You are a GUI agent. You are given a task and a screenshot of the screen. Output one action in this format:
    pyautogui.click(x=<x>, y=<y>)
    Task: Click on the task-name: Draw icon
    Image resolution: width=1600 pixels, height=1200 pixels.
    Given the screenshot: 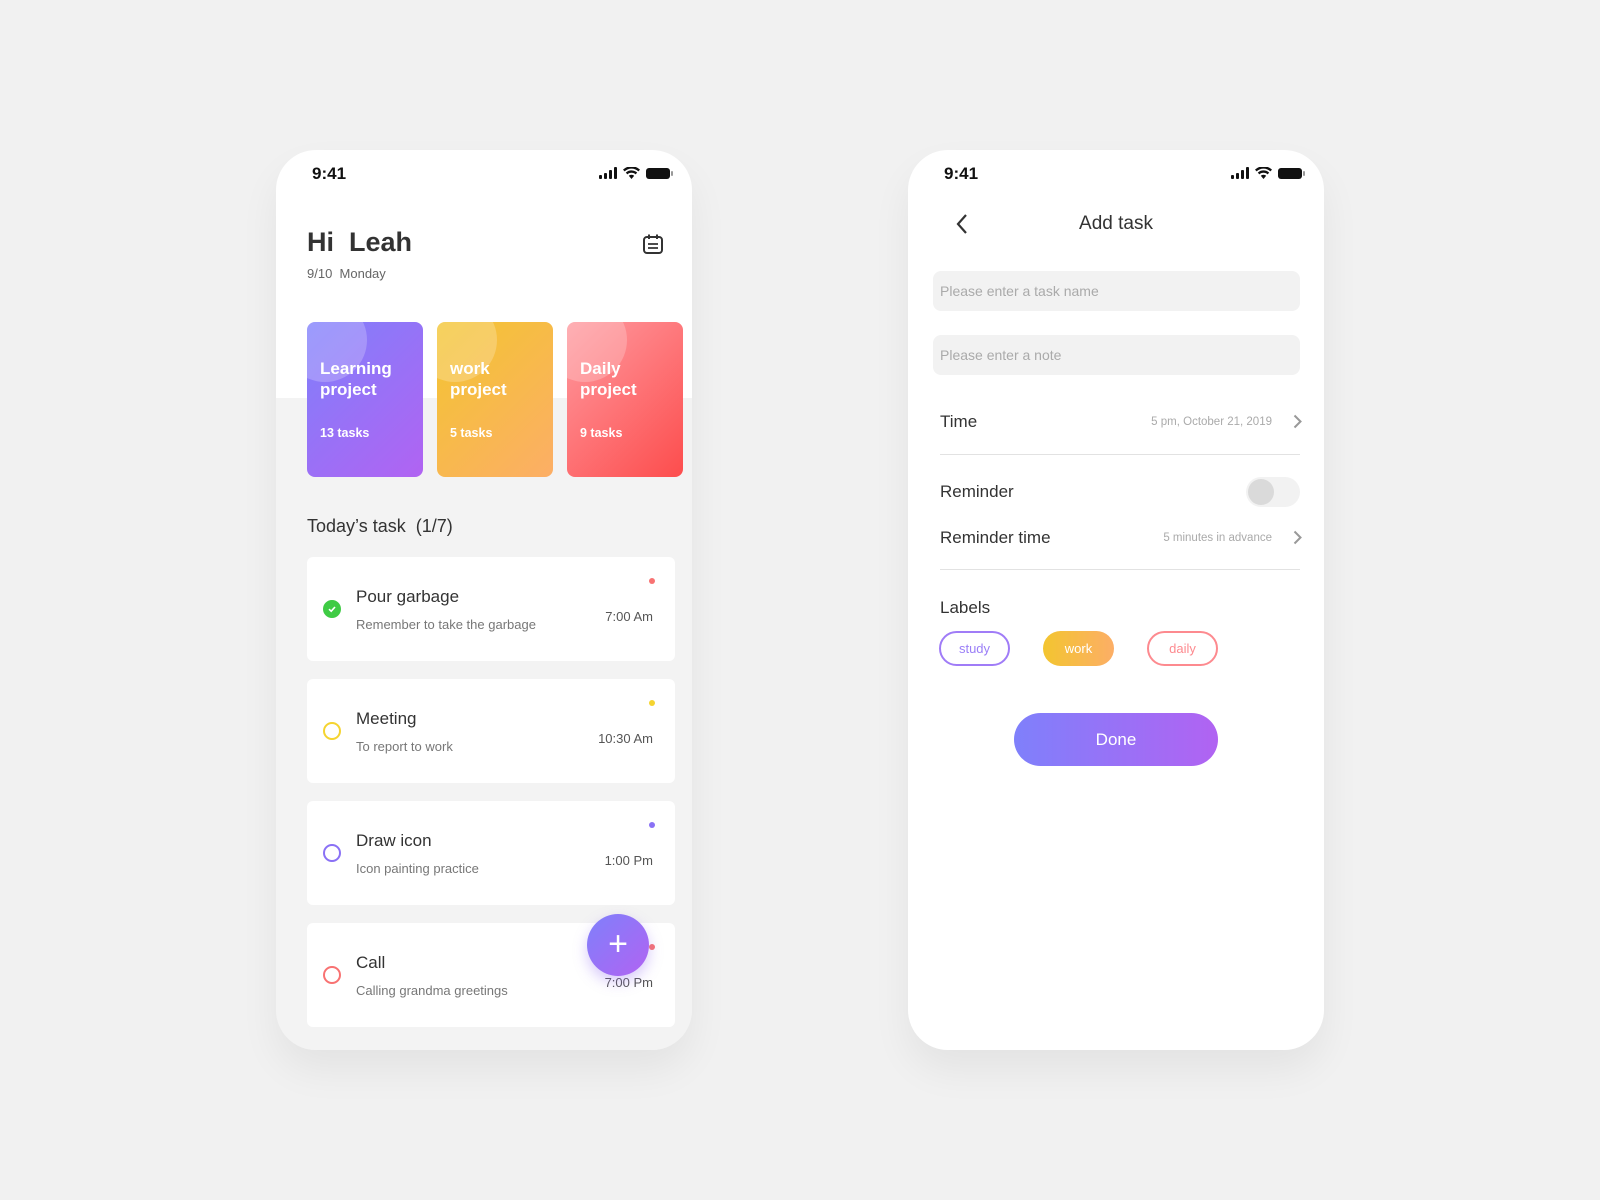 What is the action you would take?
    pyautogui.click(x=394, y=840)
    